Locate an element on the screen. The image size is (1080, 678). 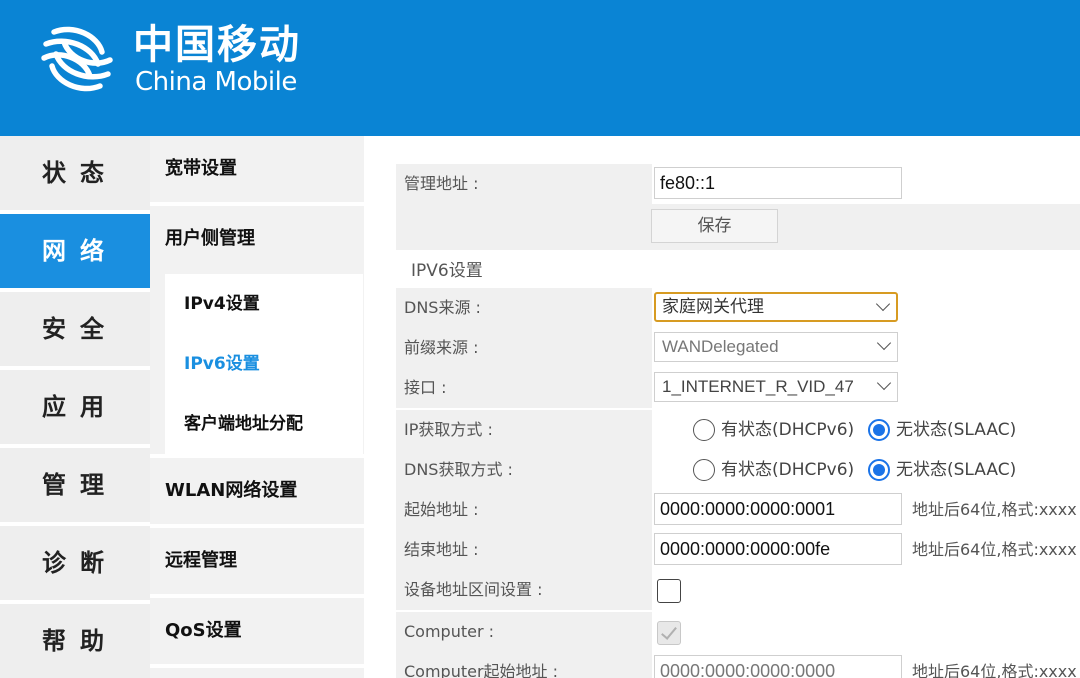
brand-name-en: China Mobile is located at coordinates (216, 82).